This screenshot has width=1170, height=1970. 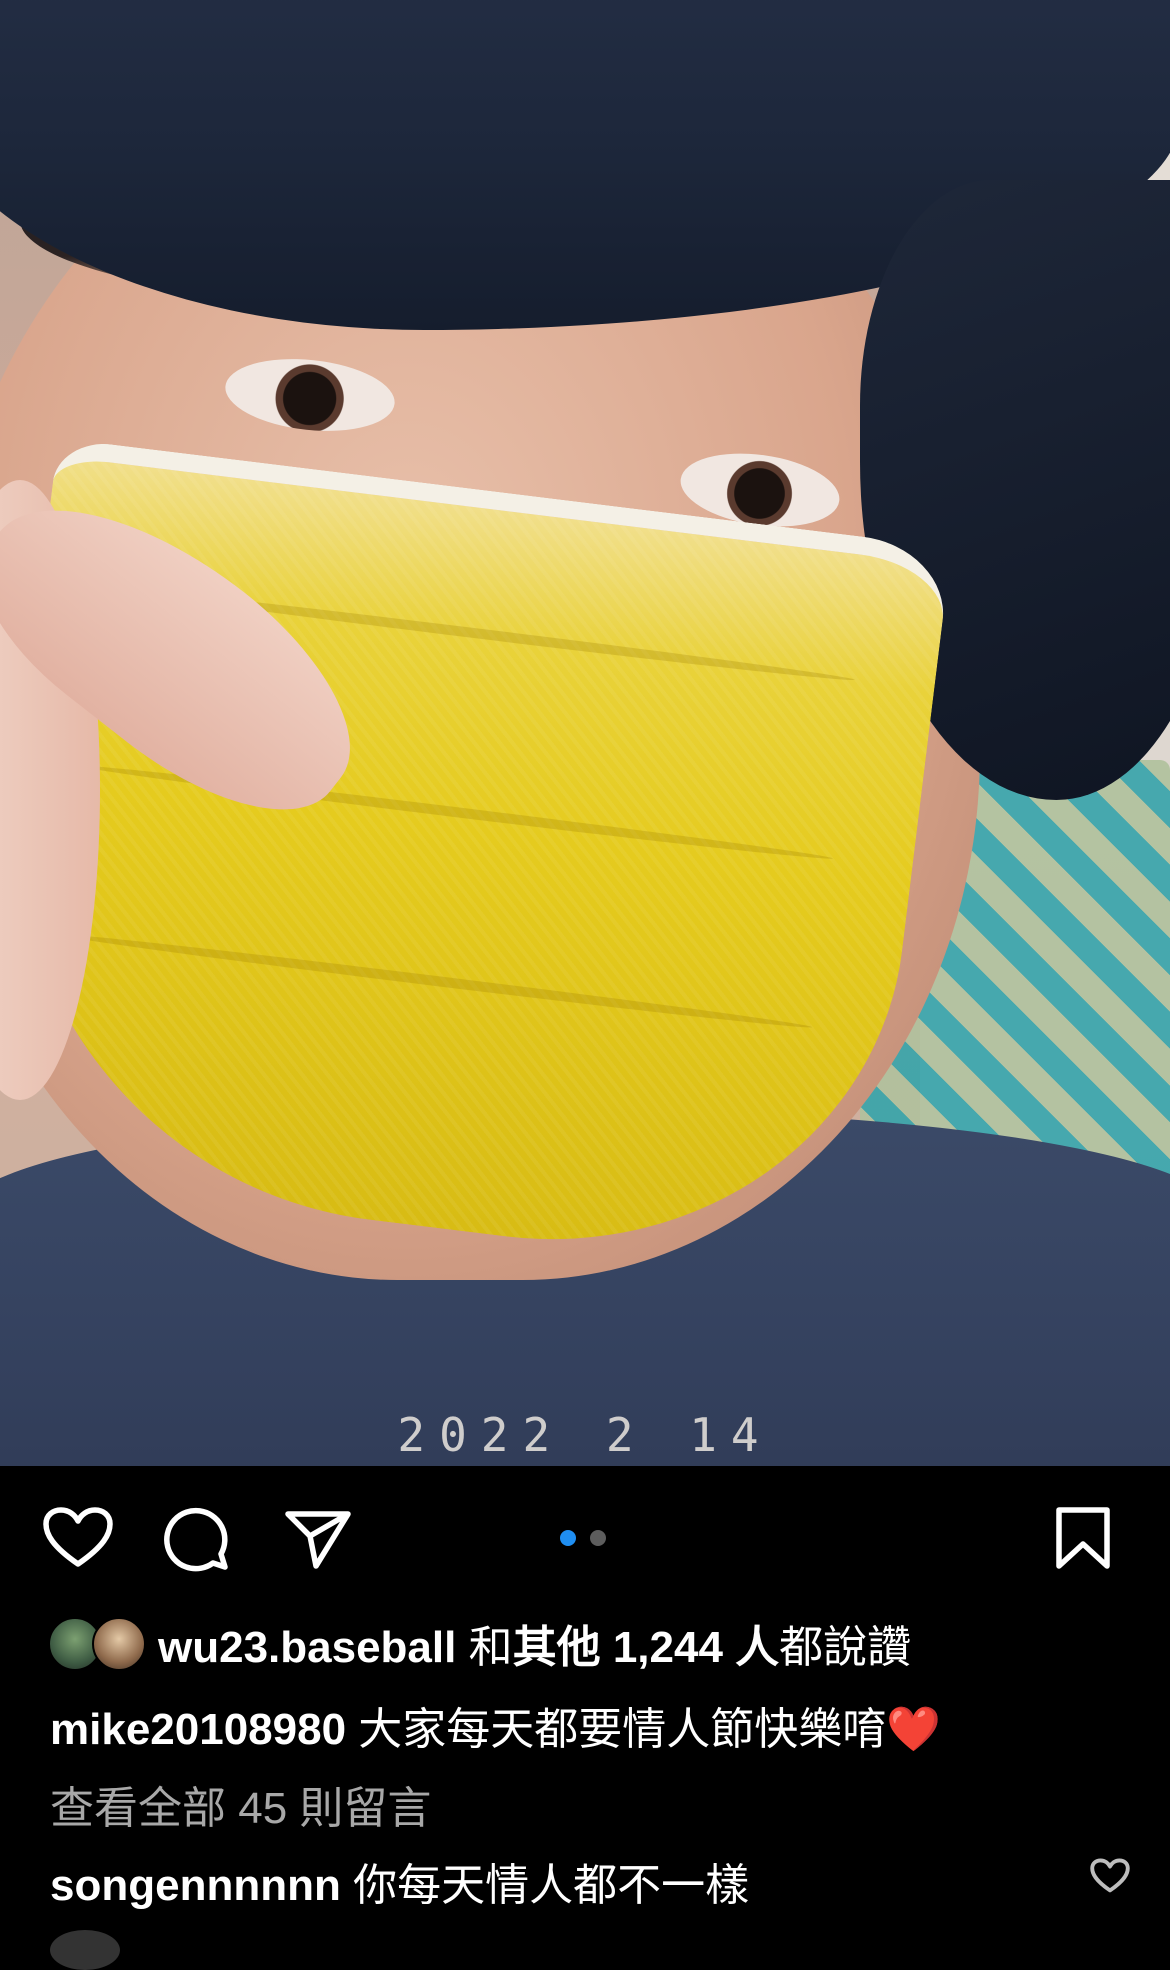 I want to click on next-comment-avatar, so click(x=85, y=1950).